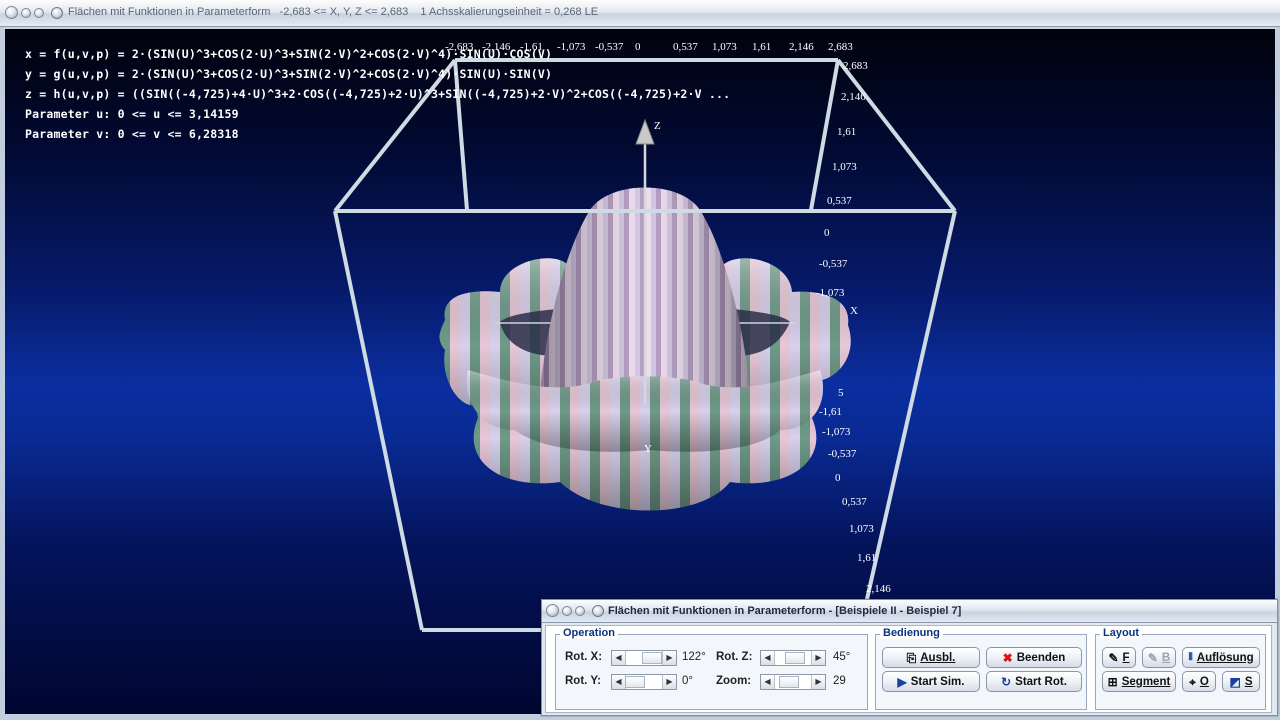  What do you see at coordinates (842, 454) in the screenshot?
I see `tick-y: -0,537` at bounding box center [842, 454].